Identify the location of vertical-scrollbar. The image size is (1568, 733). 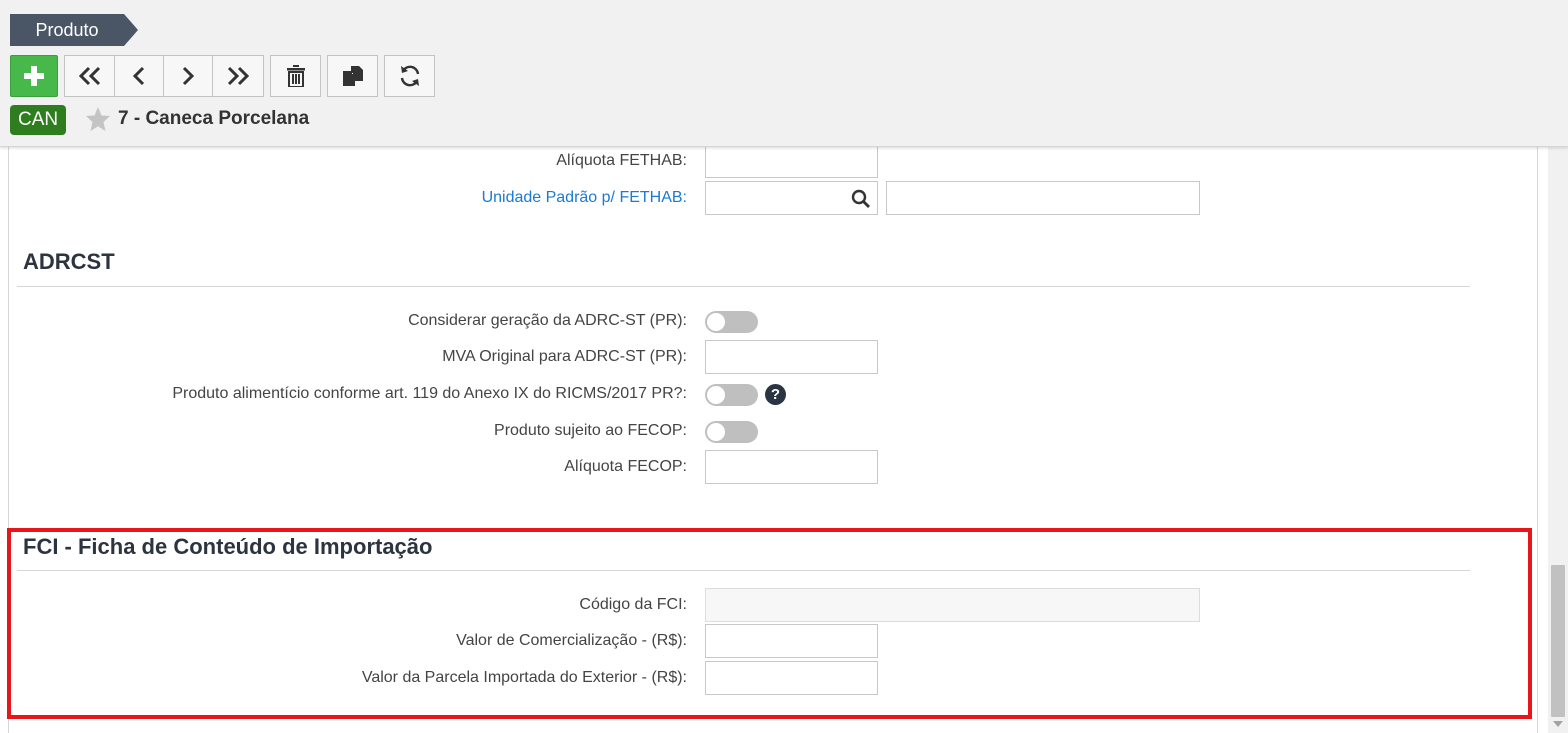
(1558, 440).